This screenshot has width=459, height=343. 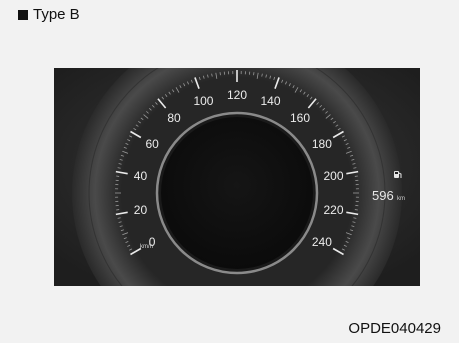 I want to click on speed-label: 160, so click(x=300, y=118).